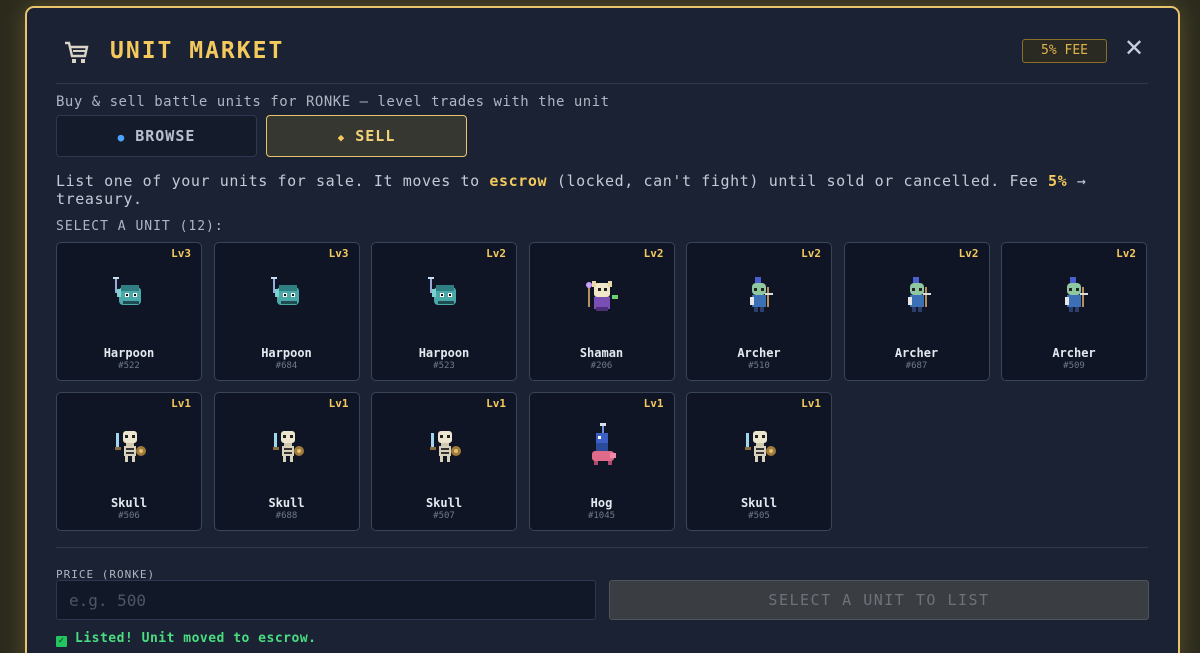 The image size is (1200, 653). What do you see at coordinates (601, 503) in the screenshot?
I see `unit-name: Hog` at bounding box center [601, 503].